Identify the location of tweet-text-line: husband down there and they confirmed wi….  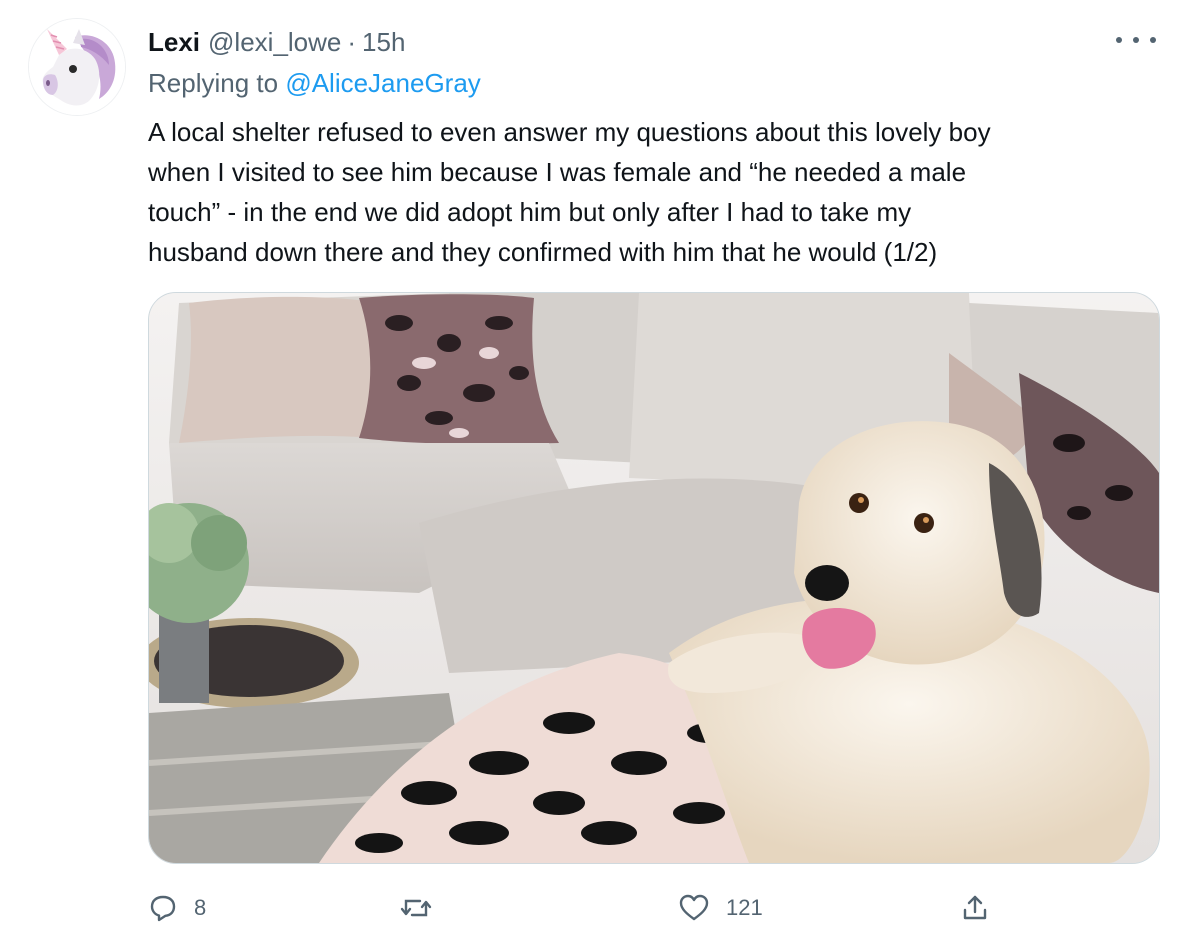
(543, 252).